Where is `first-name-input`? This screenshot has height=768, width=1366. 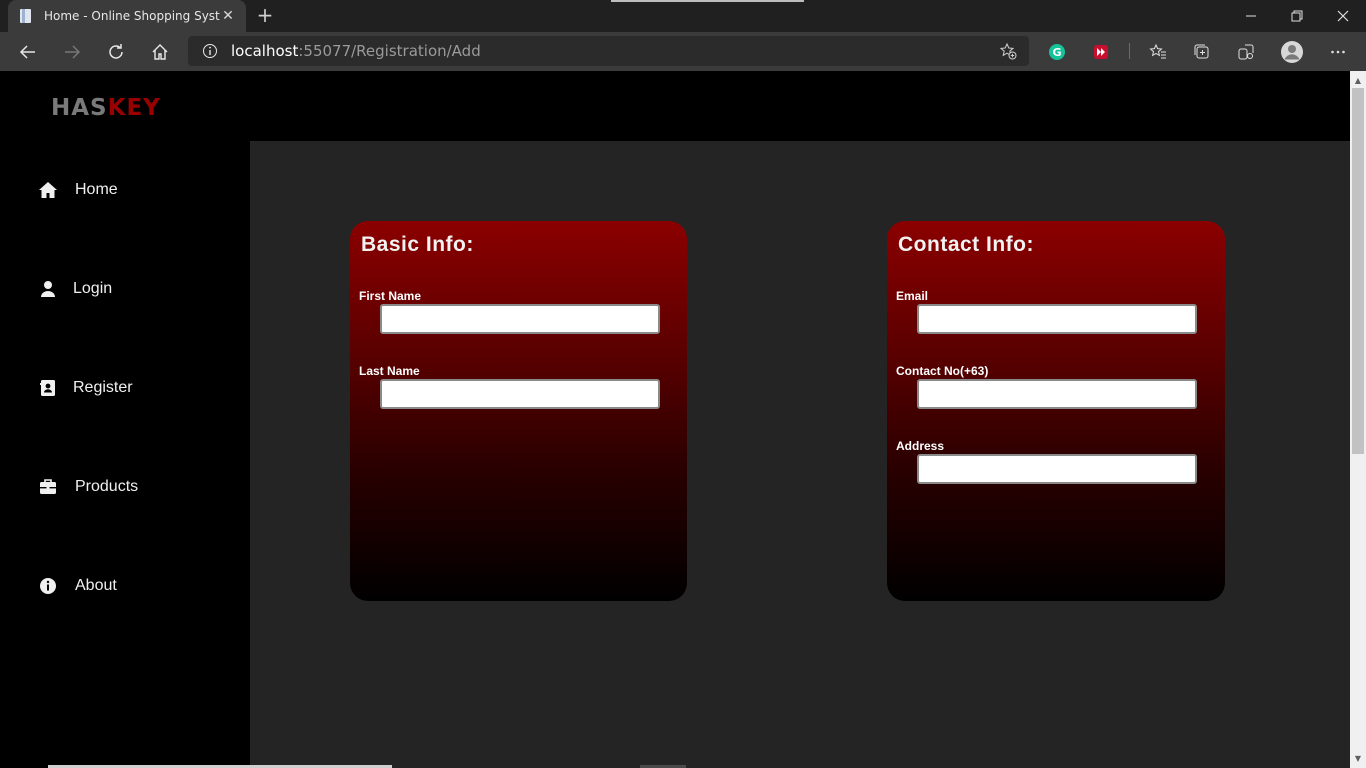 first-name-input is located at coordinates (520, 319).